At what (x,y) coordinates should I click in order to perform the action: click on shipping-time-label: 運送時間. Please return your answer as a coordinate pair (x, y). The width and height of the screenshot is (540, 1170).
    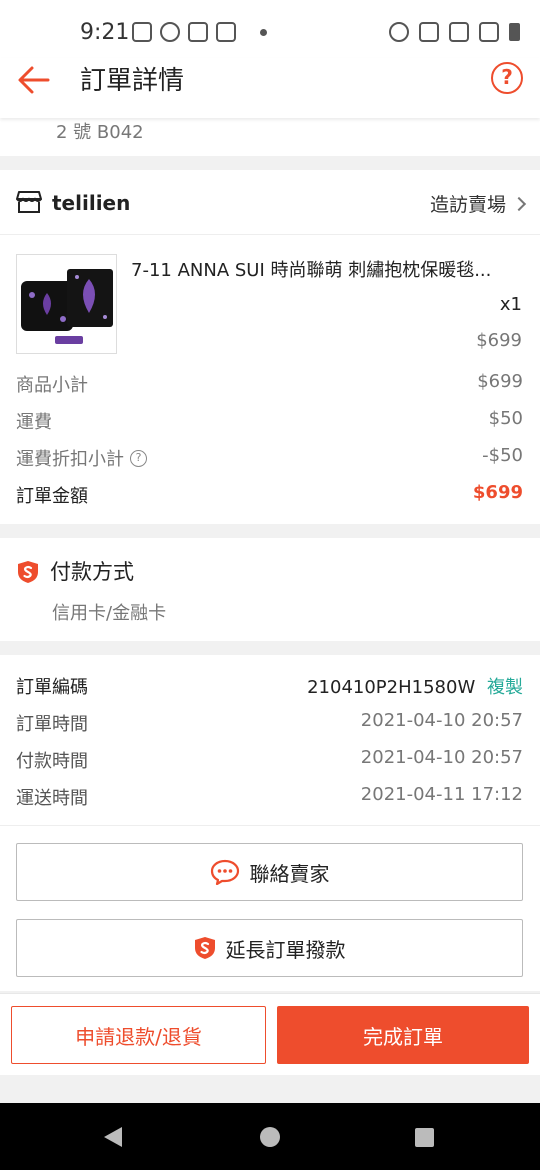
    Looking at the image, I should click on (52, 798).